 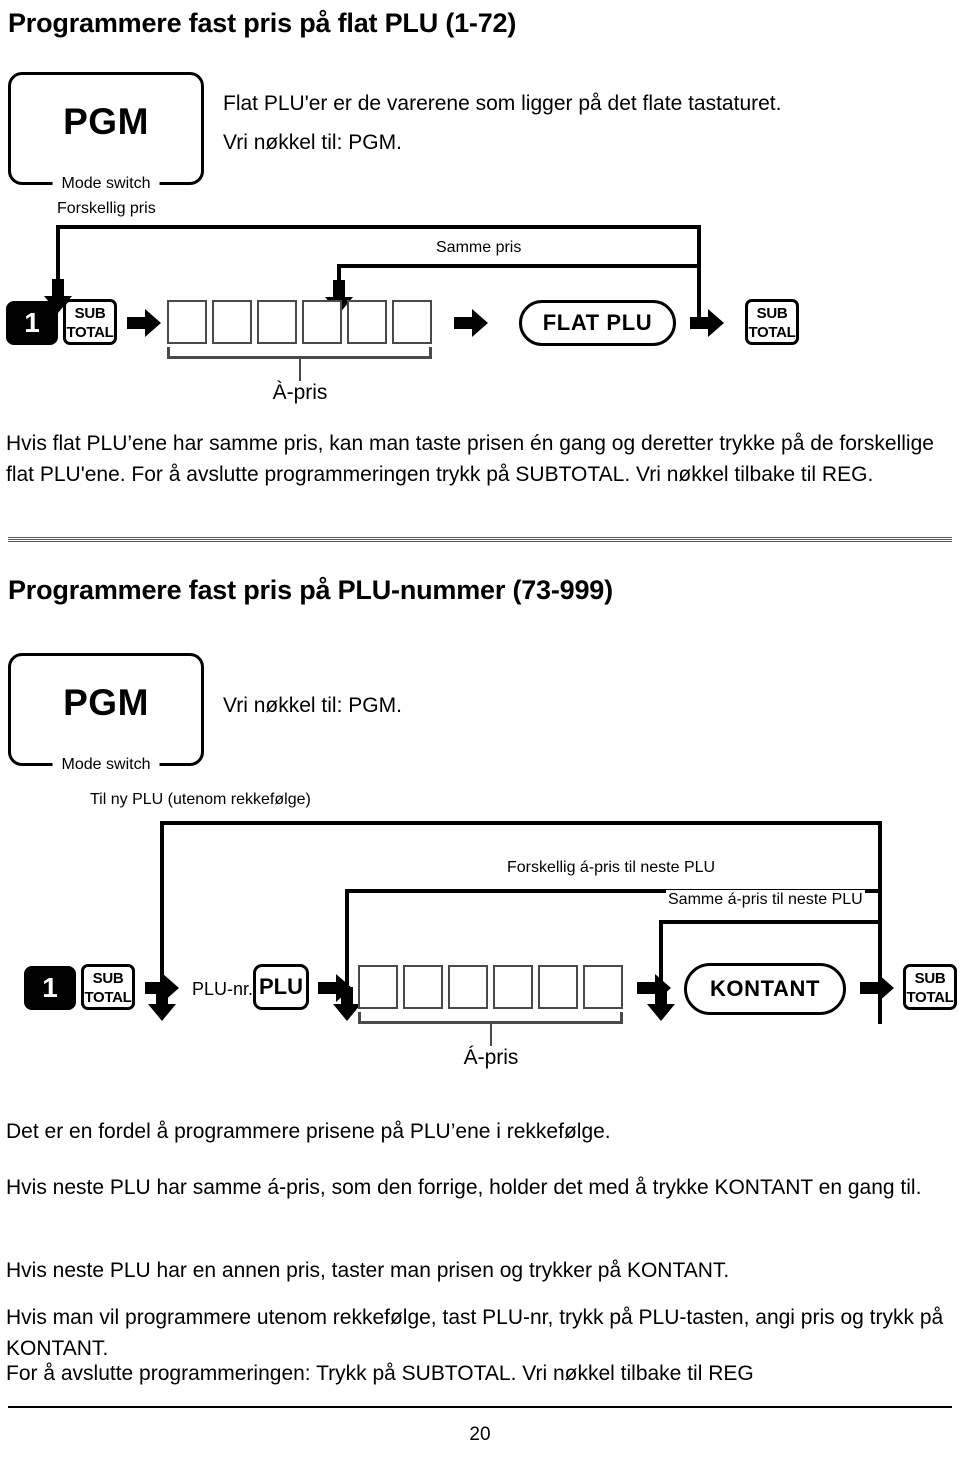 I want to click on arrow-right-2c, so click(x=654, y=988).